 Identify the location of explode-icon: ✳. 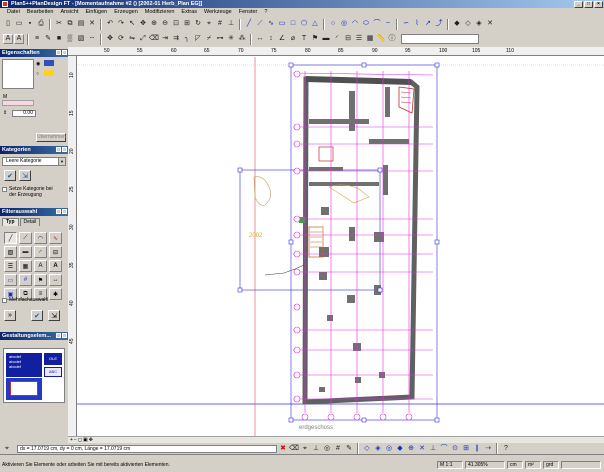
(231, 39).